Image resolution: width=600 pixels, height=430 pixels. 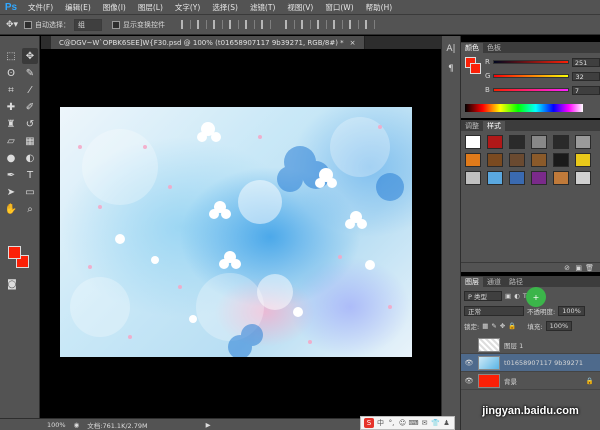 What do you see at coordinates (516, 282) in the screenshot?
I see `tab-paths: 路径` at bounding box center [516, 282].